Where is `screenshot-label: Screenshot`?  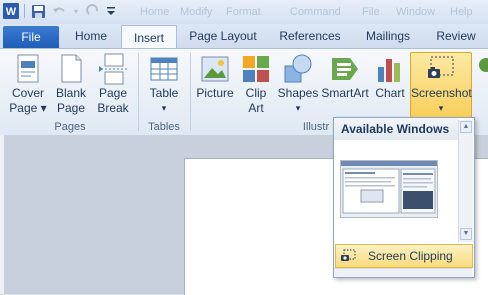
screenshot-label: Screenshot is located at coordinates (441, 93).